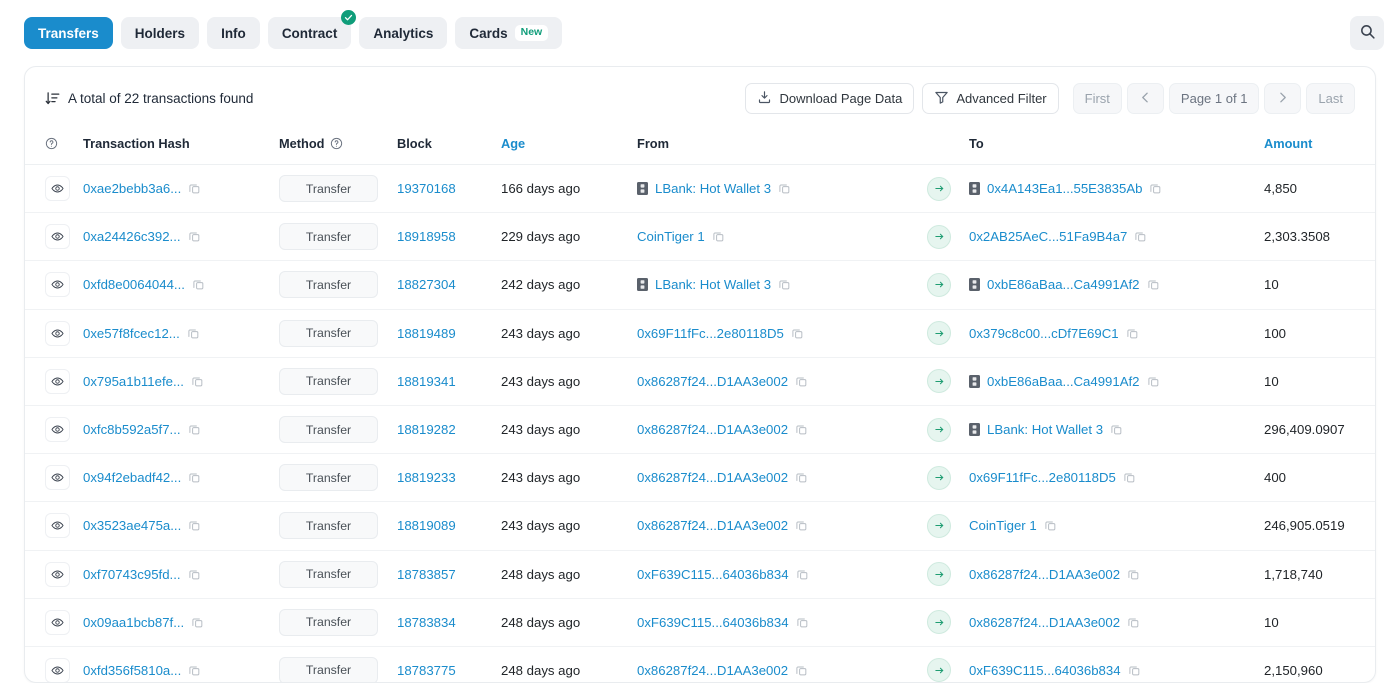 This screenshot has height=683, width=1400. Describe the element at coordinates (312, 29) in the screenshot. I see `tab-contract: Contract` at that location.